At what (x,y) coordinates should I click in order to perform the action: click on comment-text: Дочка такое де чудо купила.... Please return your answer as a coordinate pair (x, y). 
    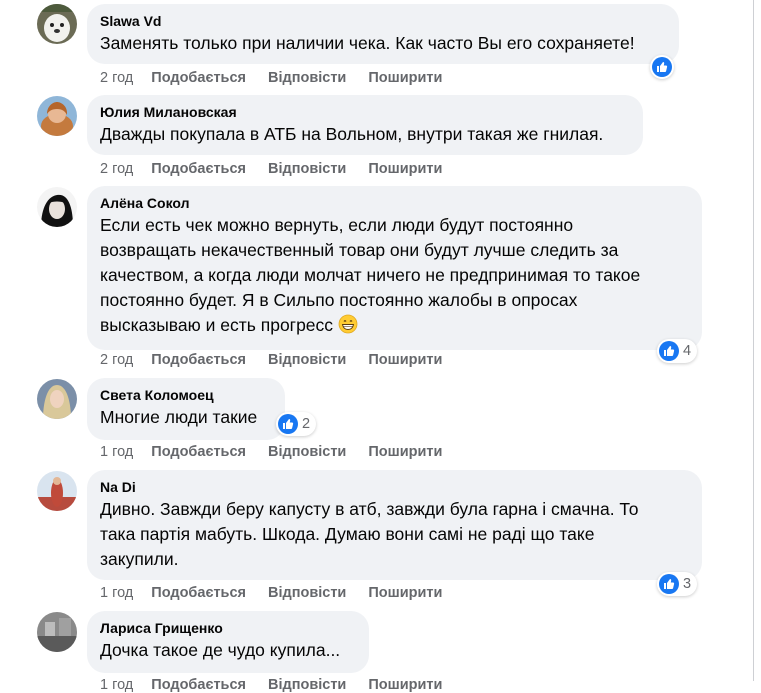
    Looking at the image, I should click on (220, 650).